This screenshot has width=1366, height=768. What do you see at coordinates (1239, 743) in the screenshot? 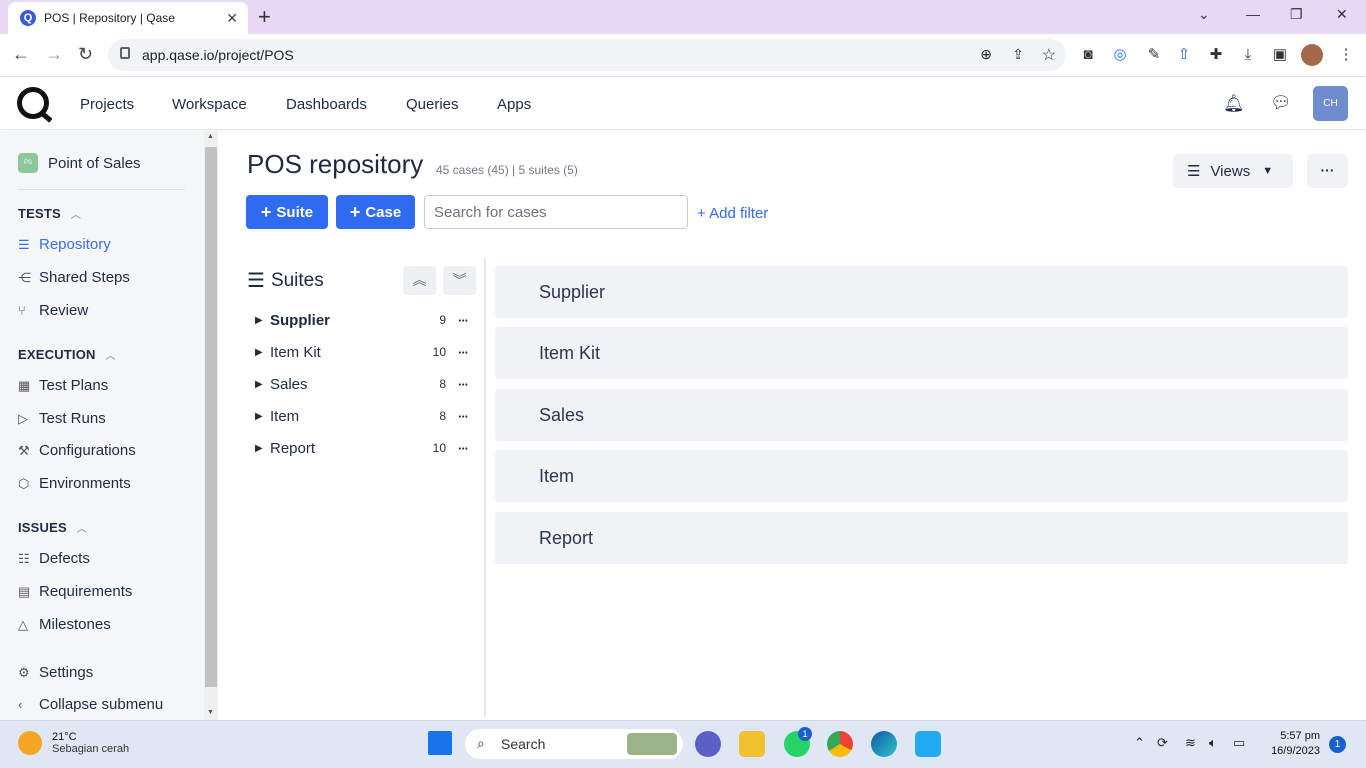
I see `battery-icon: ▭` at bounding box center [1239, 743].